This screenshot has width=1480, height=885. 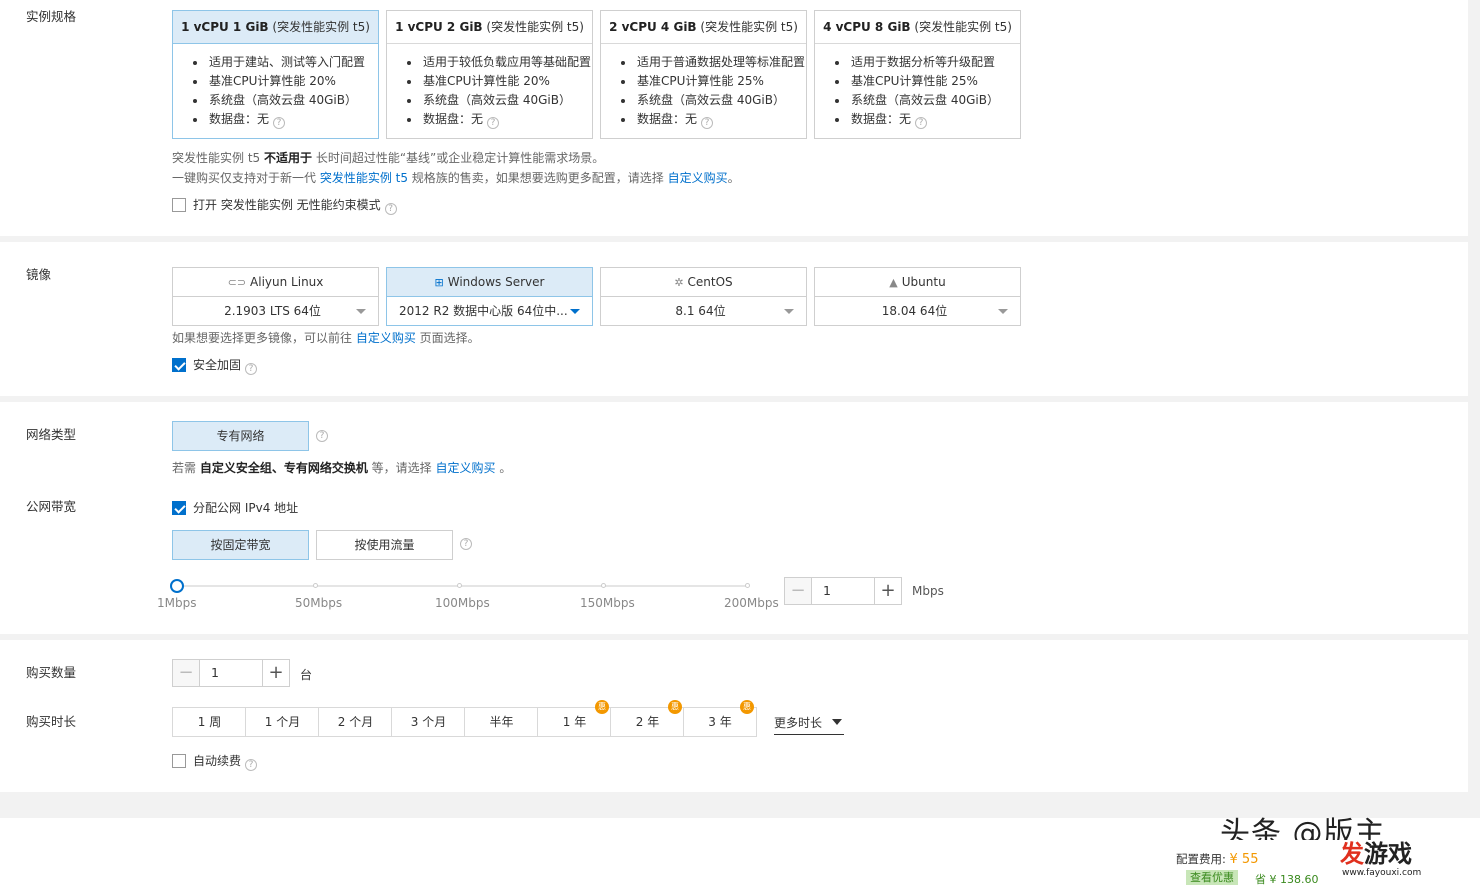 I want to click on auto-renew-checkbox, so click(x=179, y=761).